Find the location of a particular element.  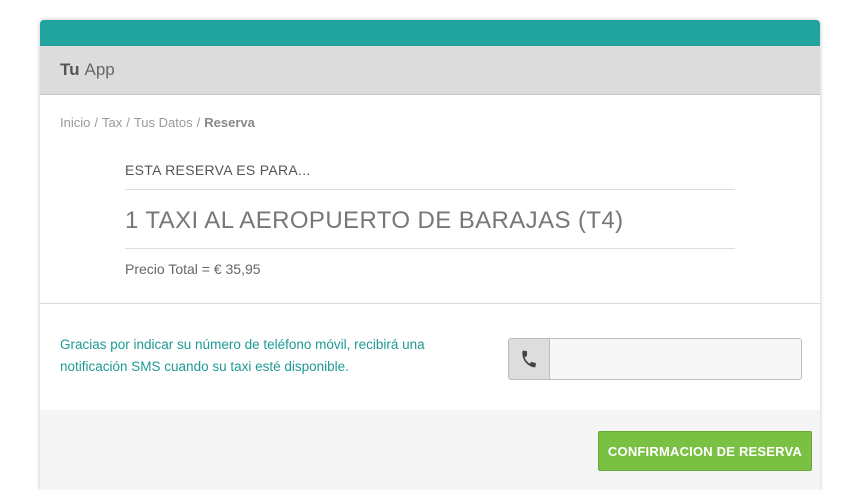

breadcrumb-tax: Tax is located at coordinates (112, 122).